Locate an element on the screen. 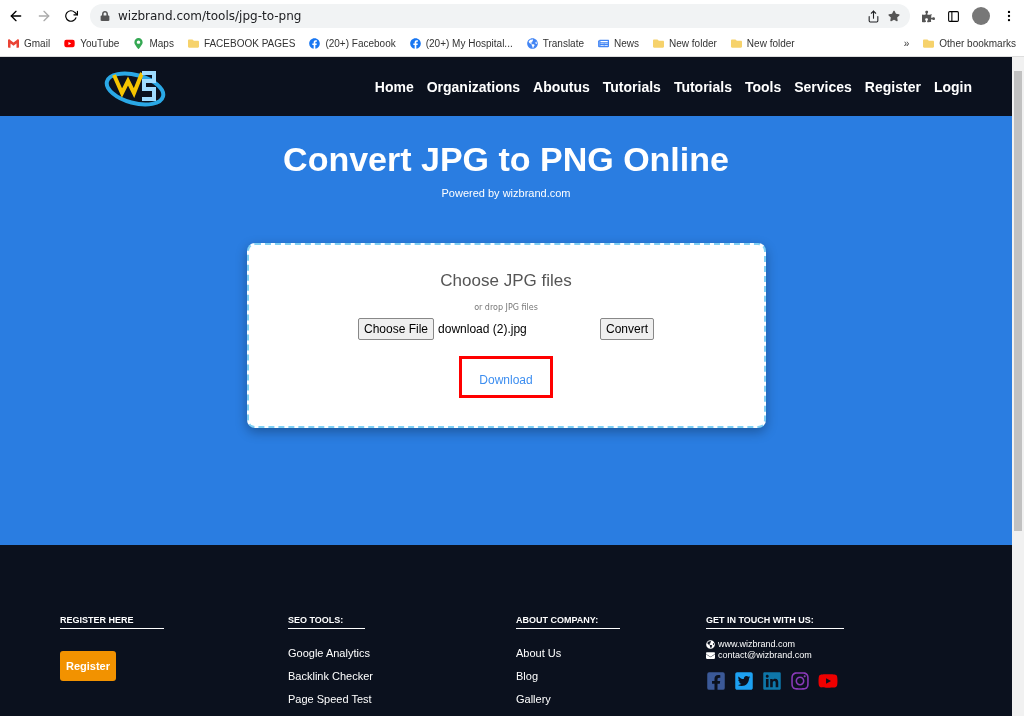  twitter-icon is located at coordinates (744, 681).